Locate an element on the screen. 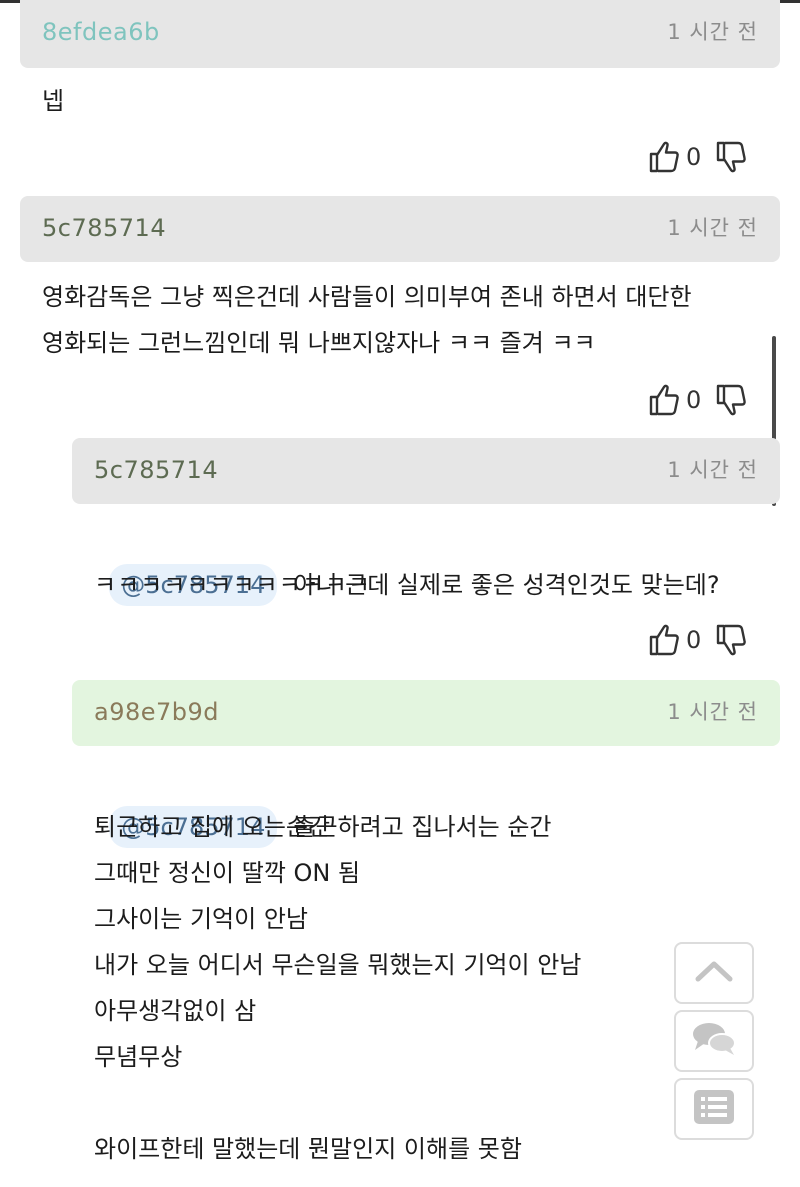 The width and height of the screenshot is (800, 1187). scroll-top-button is located at coordinates (714, 973).